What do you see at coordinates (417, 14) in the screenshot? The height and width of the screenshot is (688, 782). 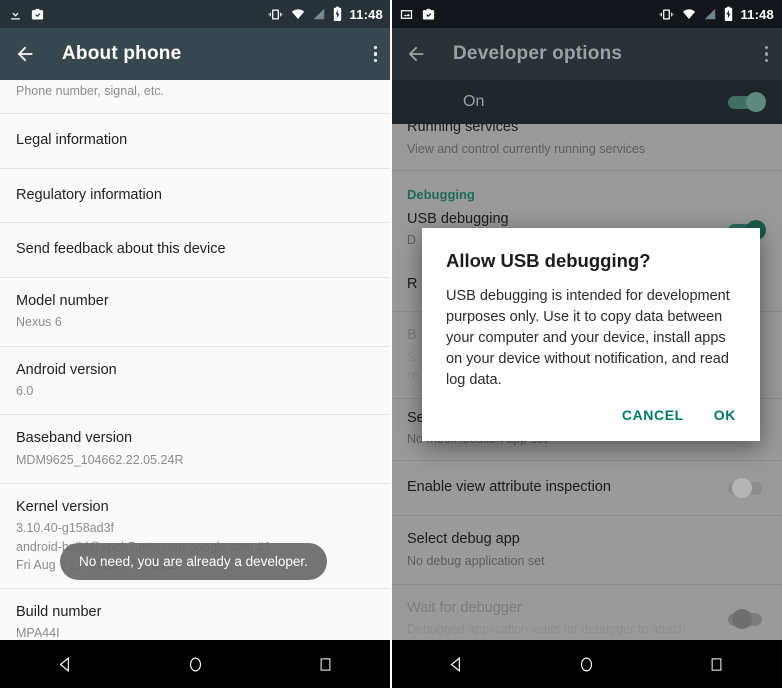 I see `right-status-notification-icons` at bounding box center [417, 14].